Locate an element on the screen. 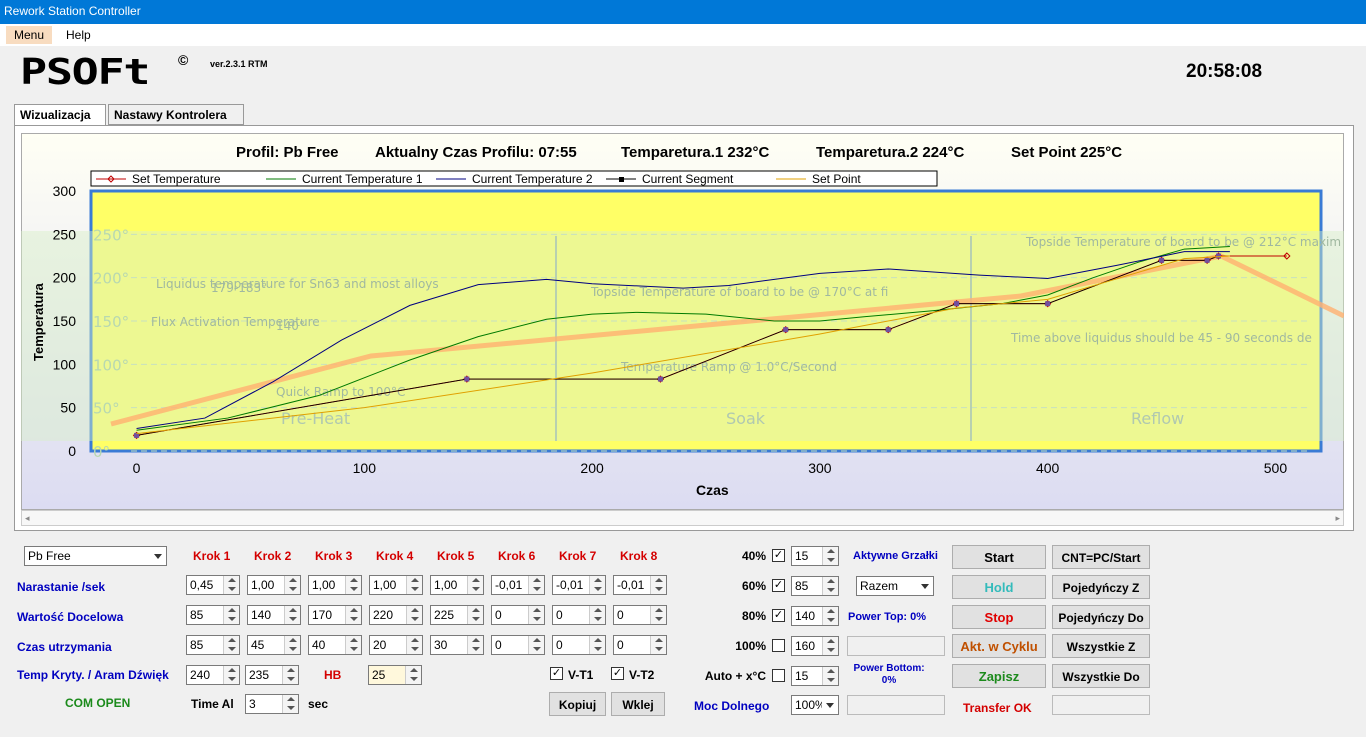 The width and height of the screenshot is (1366, 737). chart-scrollbar: ◂ ▸ is located at coordinates (682, 518).